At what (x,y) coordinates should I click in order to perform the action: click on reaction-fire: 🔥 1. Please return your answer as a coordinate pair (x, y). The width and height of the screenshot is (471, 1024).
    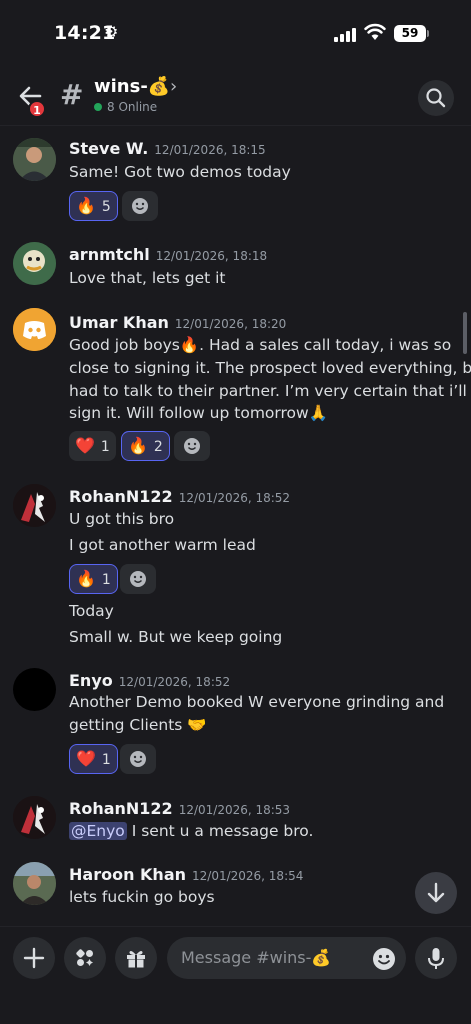
    Looking at the image, I should click on (93, 579).